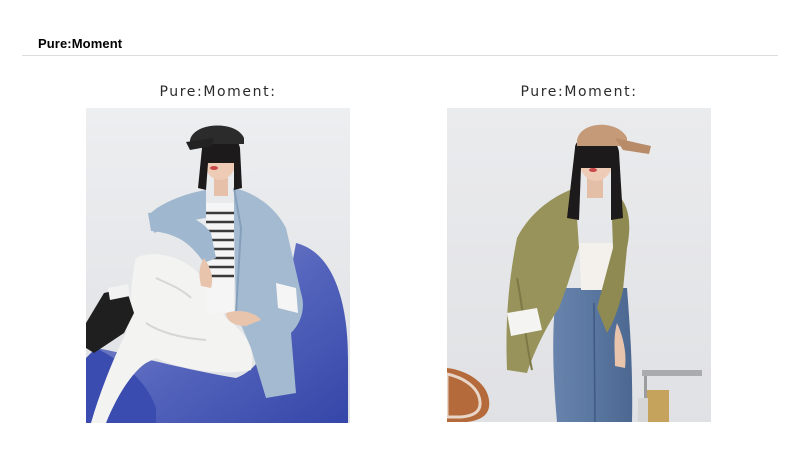 The height and width of the screenshot is (450, 800). I want to click on photo-caption-left: Pure:Moment:, so click(218, 92).